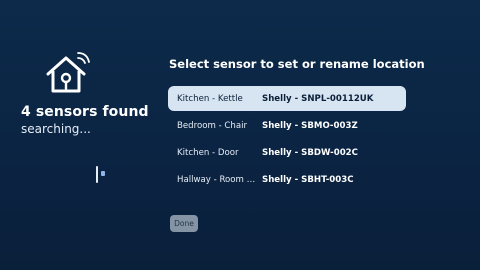 The image size is (480, 270). Describe the element at coordinates (184, 223) in the screenshot. I see `done-button: Done` at that location.